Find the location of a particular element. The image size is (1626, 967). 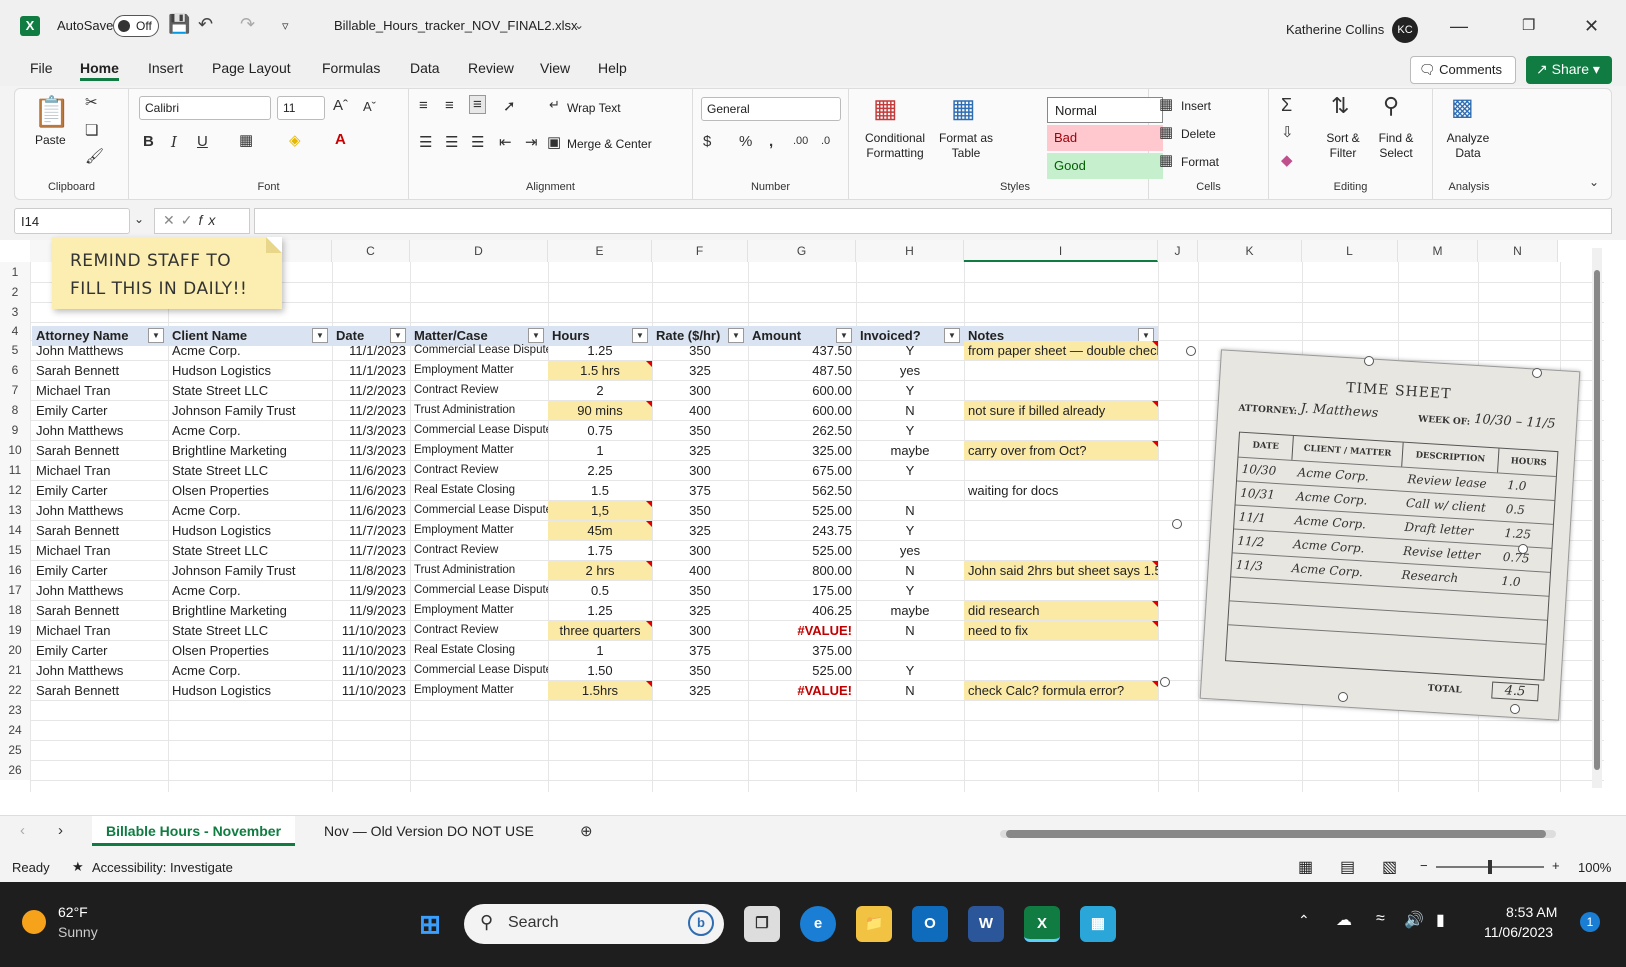

align-top-icon: ≡ is located at coordinates (423, 105).